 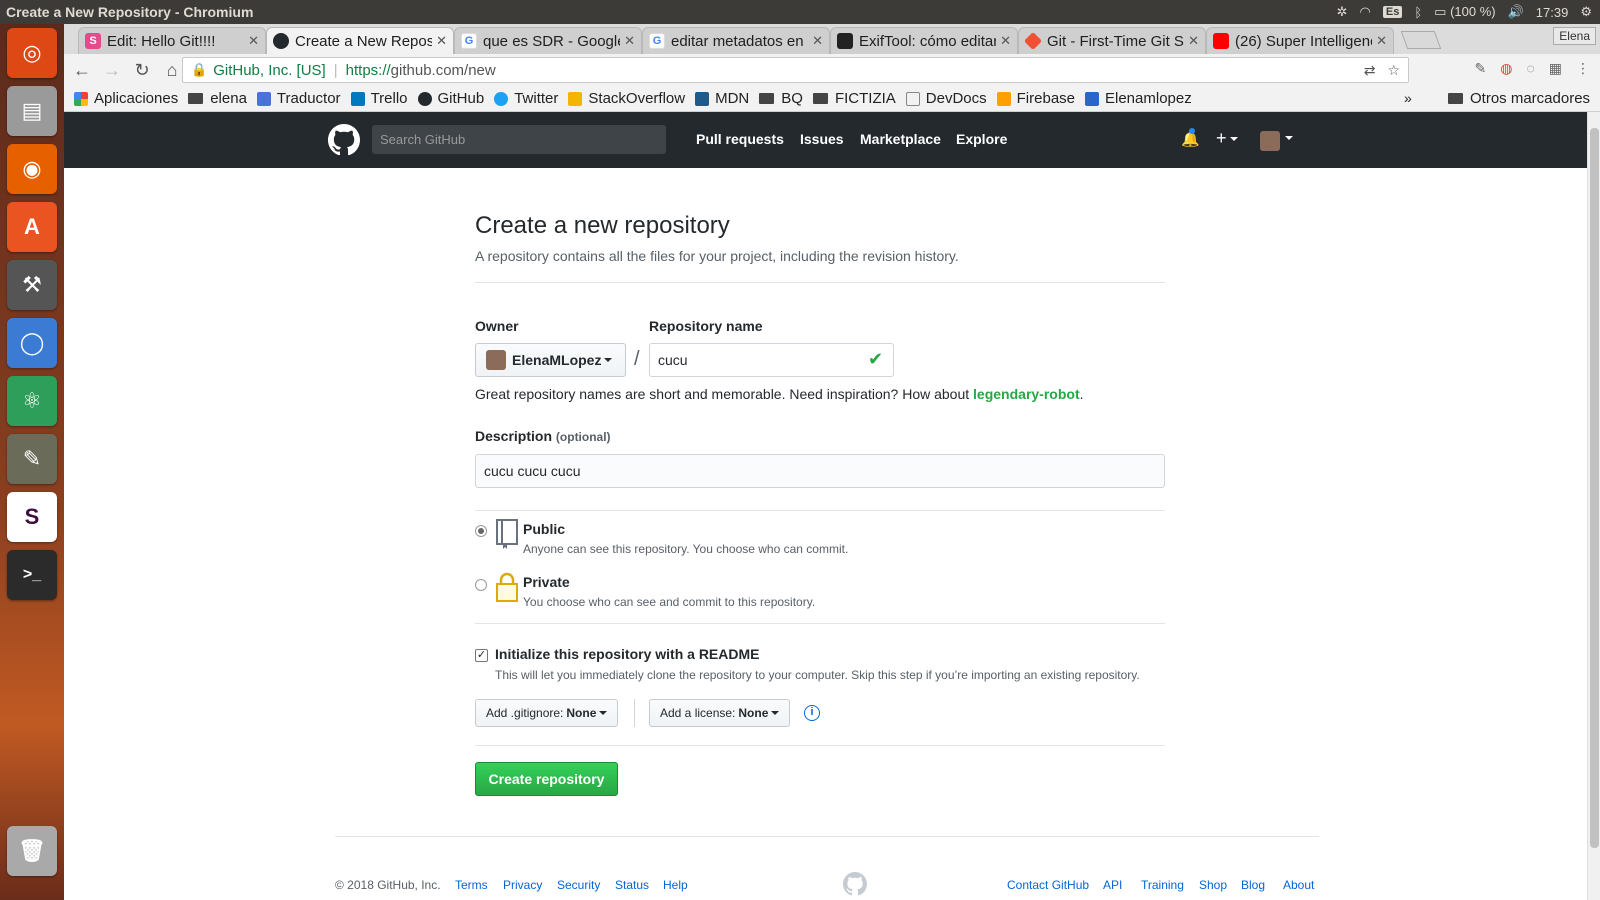 I want to click on twitter-bird-icon, so click(x=501, y=98).